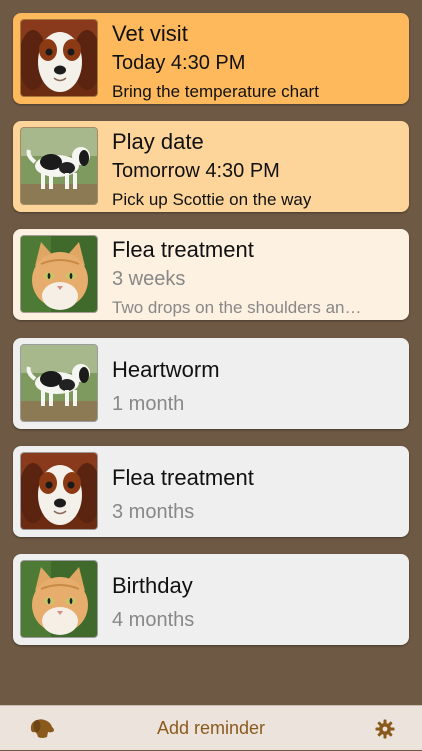  I want to click on reminder-when: 3 months, so click(153, 512).